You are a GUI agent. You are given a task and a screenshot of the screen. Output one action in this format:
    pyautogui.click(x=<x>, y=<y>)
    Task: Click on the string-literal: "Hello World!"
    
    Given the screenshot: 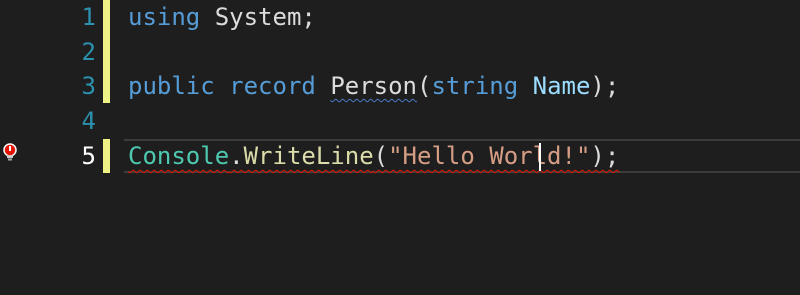 What is the action you would take?
    pyautogui.click(x=489, y=156)
    